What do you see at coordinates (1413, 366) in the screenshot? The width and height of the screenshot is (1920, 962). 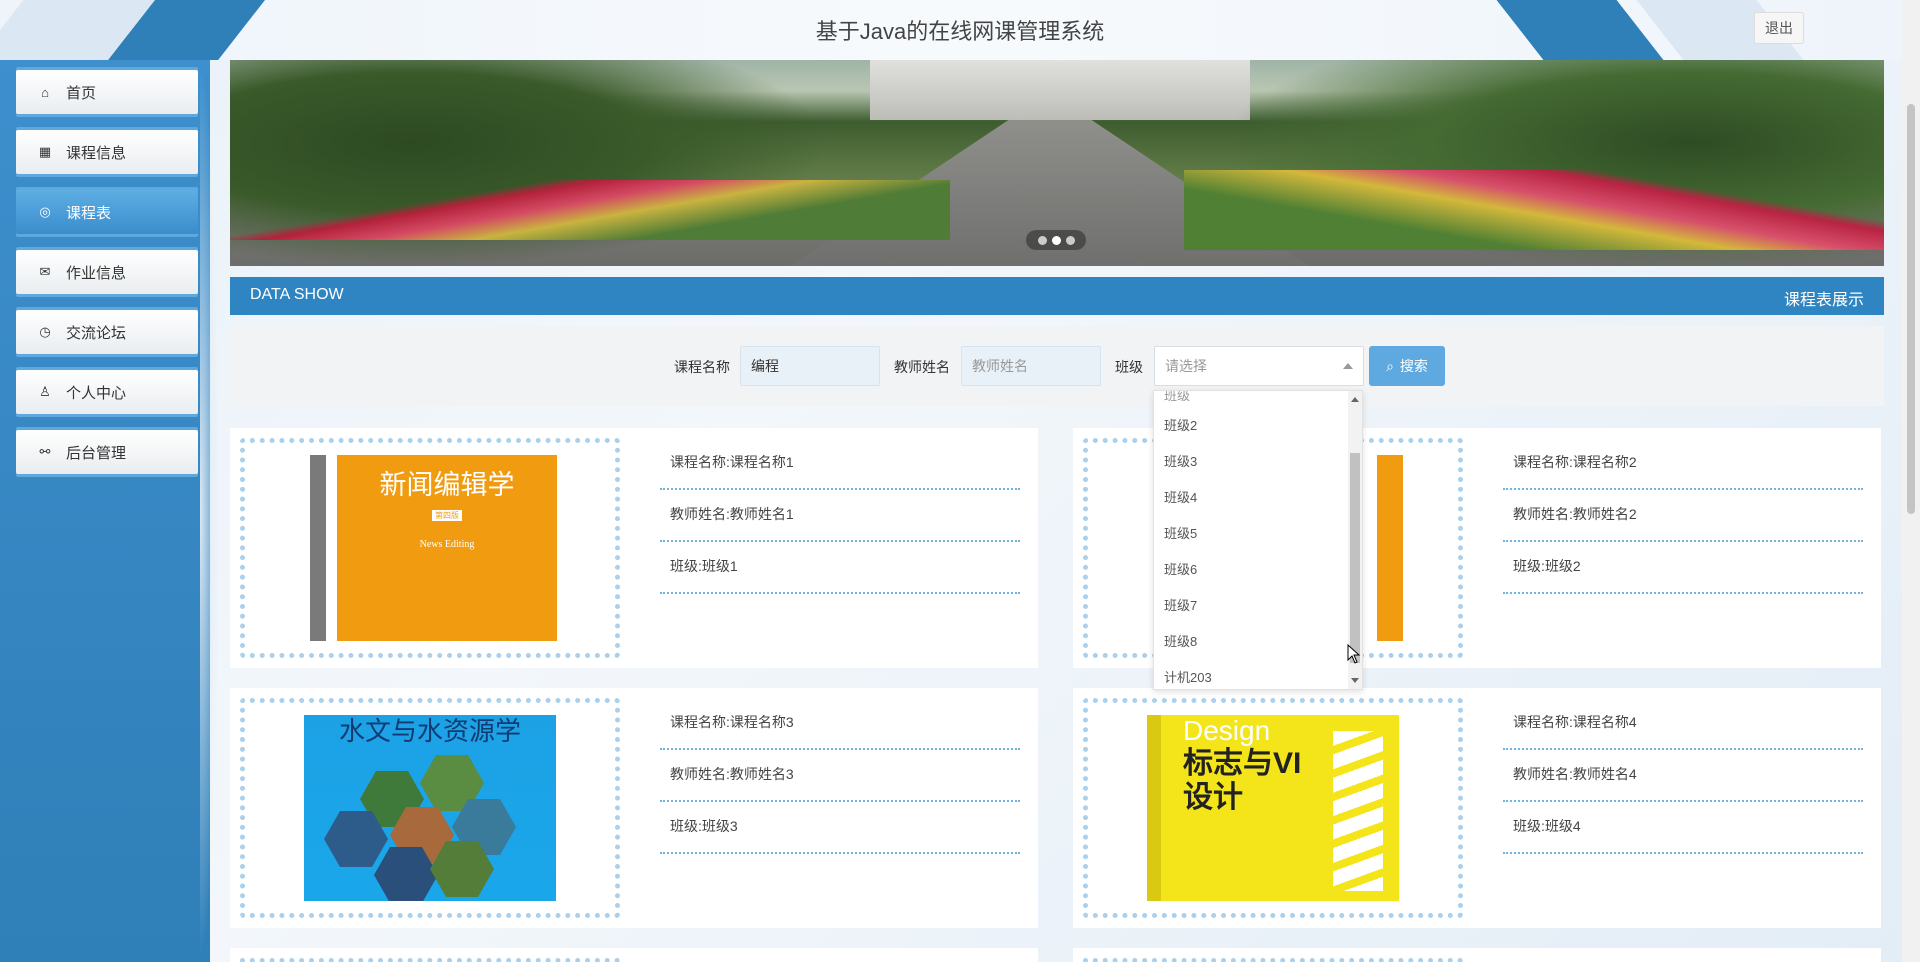 I see `search-button-label: 搜索` at bounding box center [1413, 366].